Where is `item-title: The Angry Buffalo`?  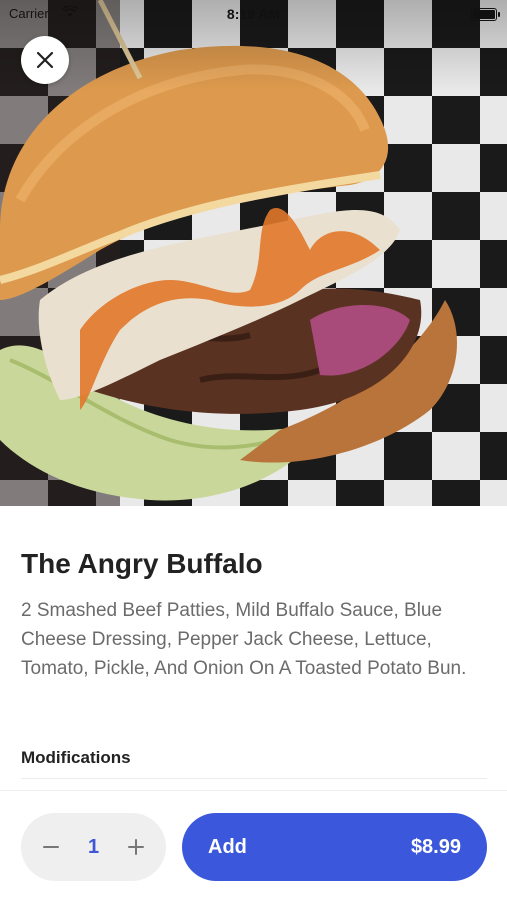 item-title: The Angry Buffalo is located at coordinates (142, 563).